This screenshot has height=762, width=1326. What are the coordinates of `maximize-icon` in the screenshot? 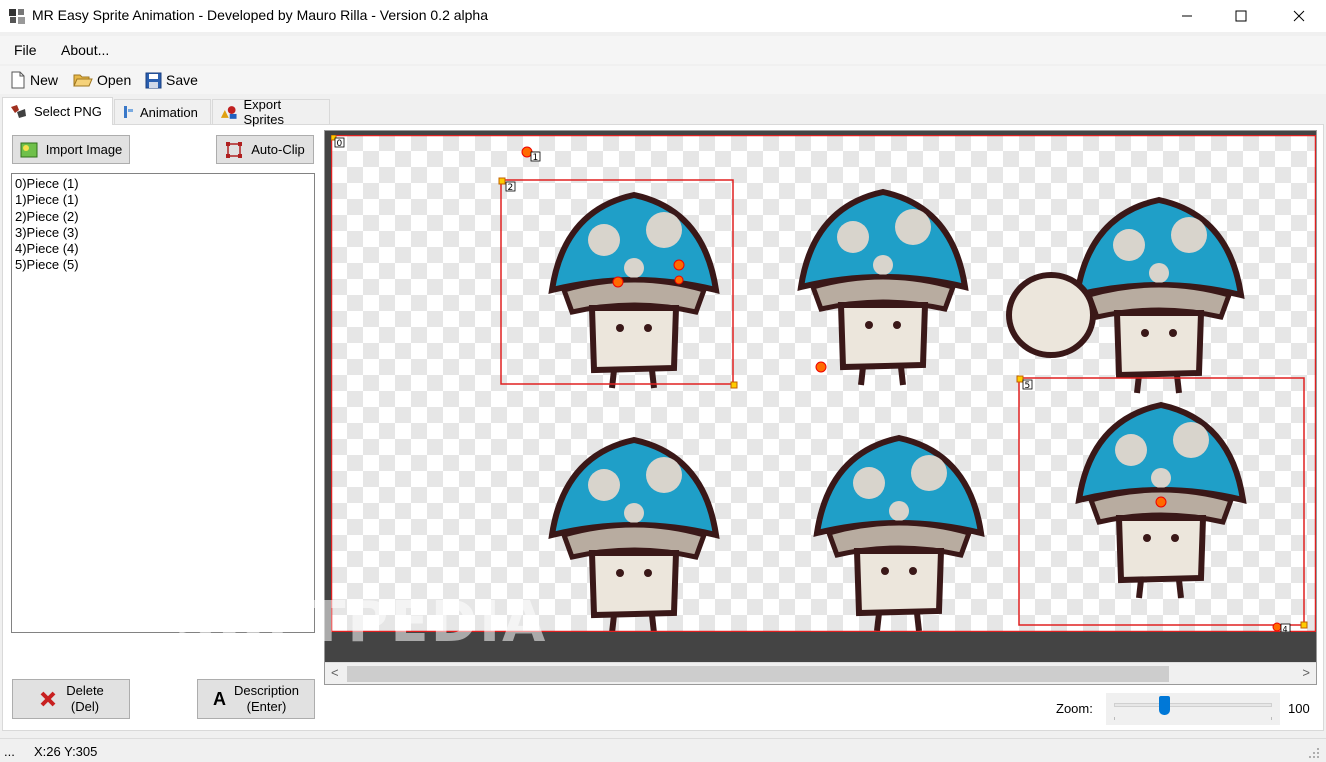 It's located at (1241, 16).